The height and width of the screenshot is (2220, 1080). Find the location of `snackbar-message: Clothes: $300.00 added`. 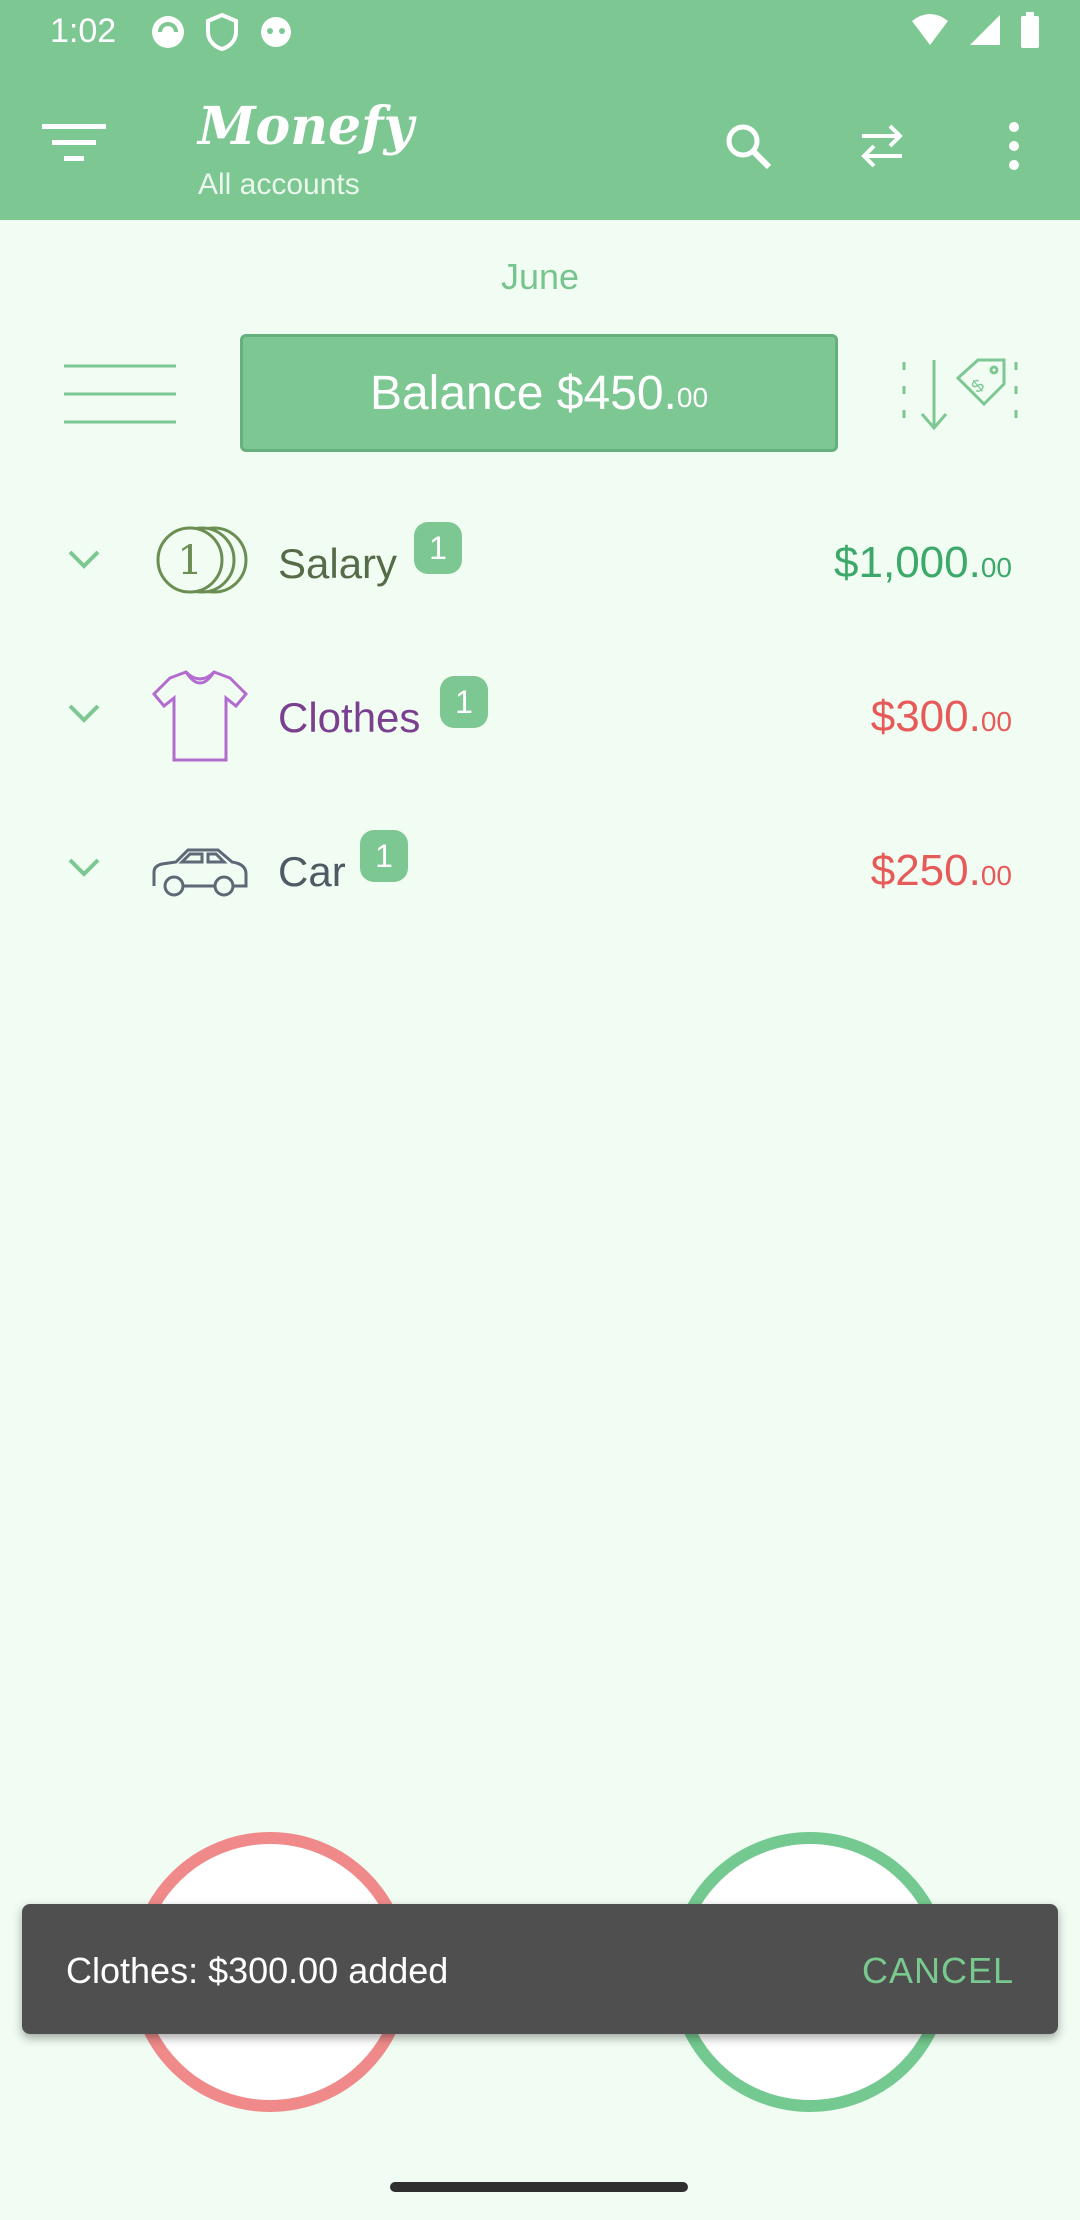

snackbar-message: Clothes: $300.00 added is located at coordinates (257, 1970).